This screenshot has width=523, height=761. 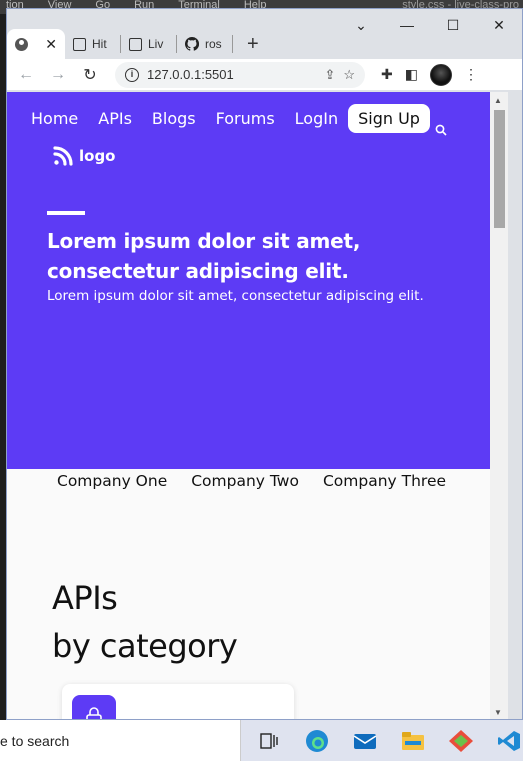 I want to click on tab-hit: Hit, so click(x=93, y=44).